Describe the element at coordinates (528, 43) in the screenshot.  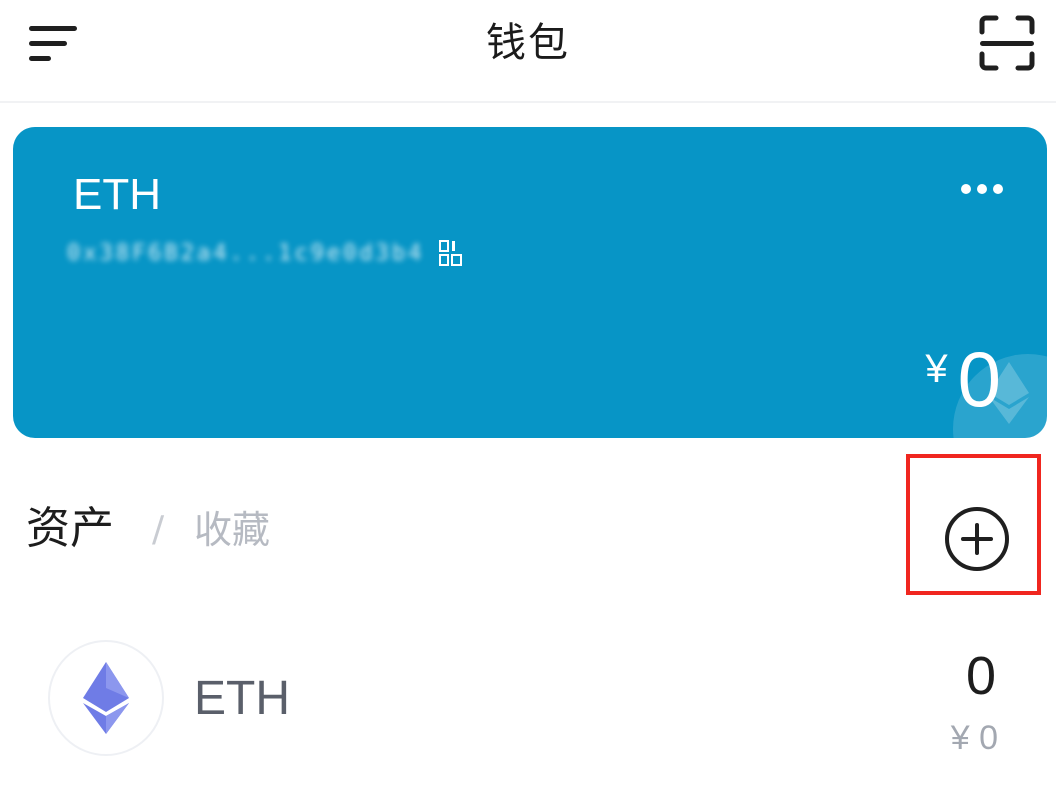
I see `page-title: 钱包` at that location.